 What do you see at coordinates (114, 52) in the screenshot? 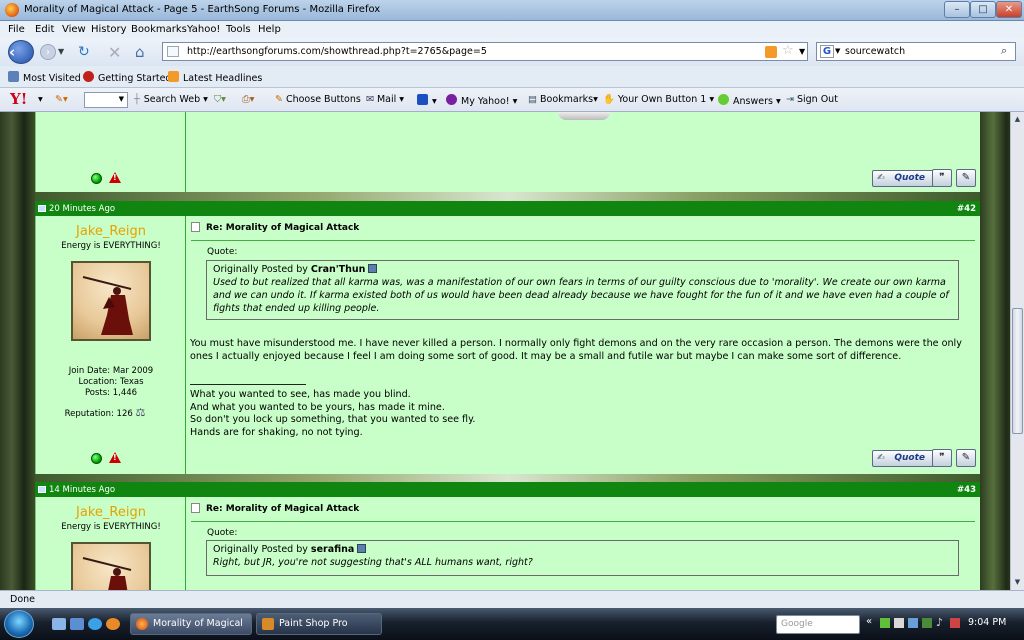
I see `stop-icon: ✕` at bounding box center [114, 52].